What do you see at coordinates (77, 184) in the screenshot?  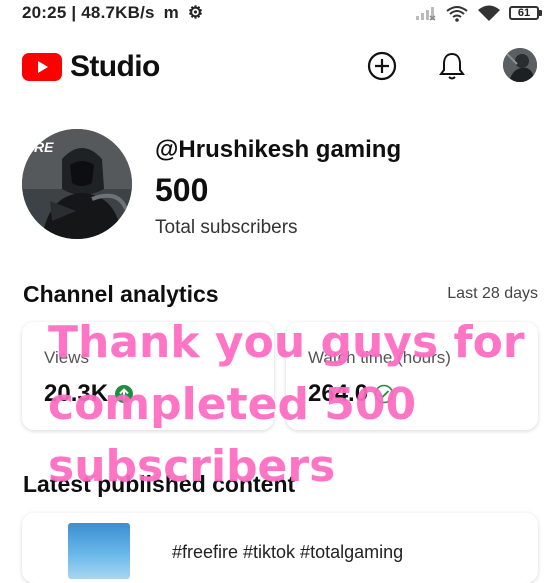 I see `channel-avatar: RE` at bounding box center [77, 184].